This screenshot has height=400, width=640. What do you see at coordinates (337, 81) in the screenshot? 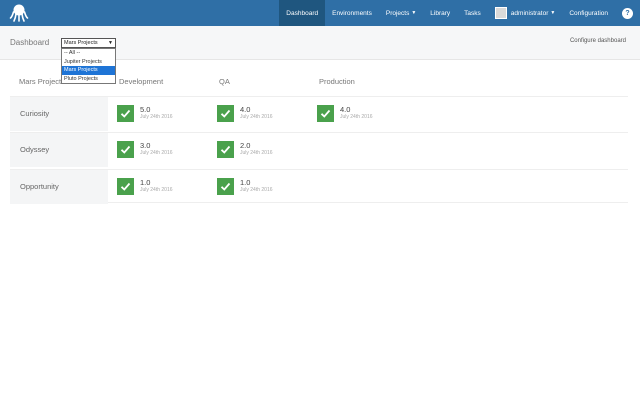
I see `env-header-production: Production` at bounding box center [337, 81].